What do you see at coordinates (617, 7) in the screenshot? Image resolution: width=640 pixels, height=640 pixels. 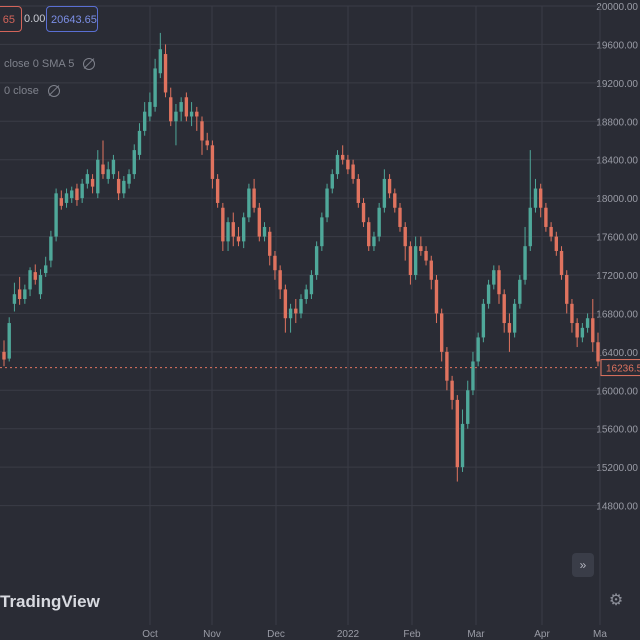 I see `y-tick-label: 20000.00` at bounding box center [617, 7].